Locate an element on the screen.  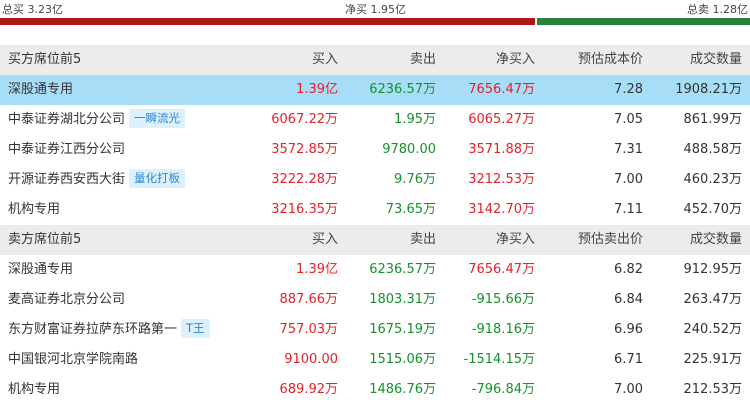
seat-name: 中泰证券江西分公司 is located at coordinates (66, 150).